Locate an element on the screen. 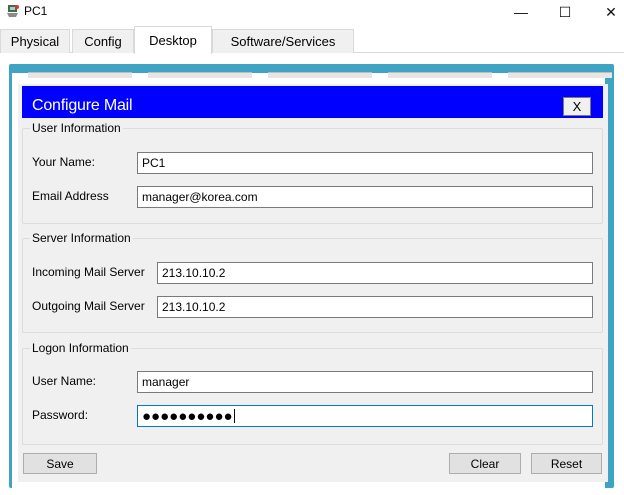  text-caret is located at coordinates (234, 416).